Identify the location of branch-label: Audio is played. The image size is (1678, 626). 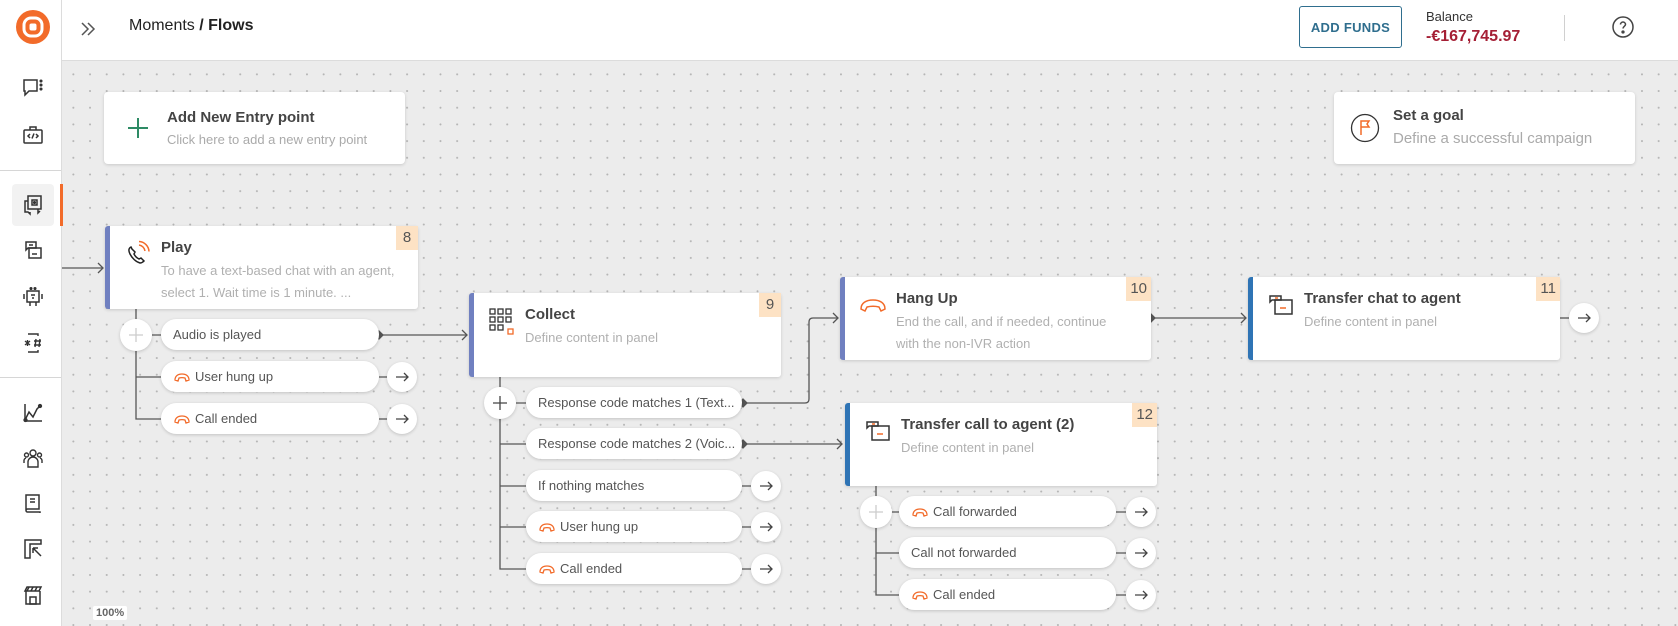
(217, 334).